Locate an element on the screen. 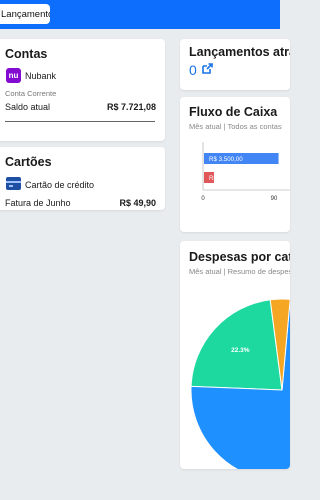 The image size is (320, 500). balance-label: Saldo atual is located at coordinates (28, 107).